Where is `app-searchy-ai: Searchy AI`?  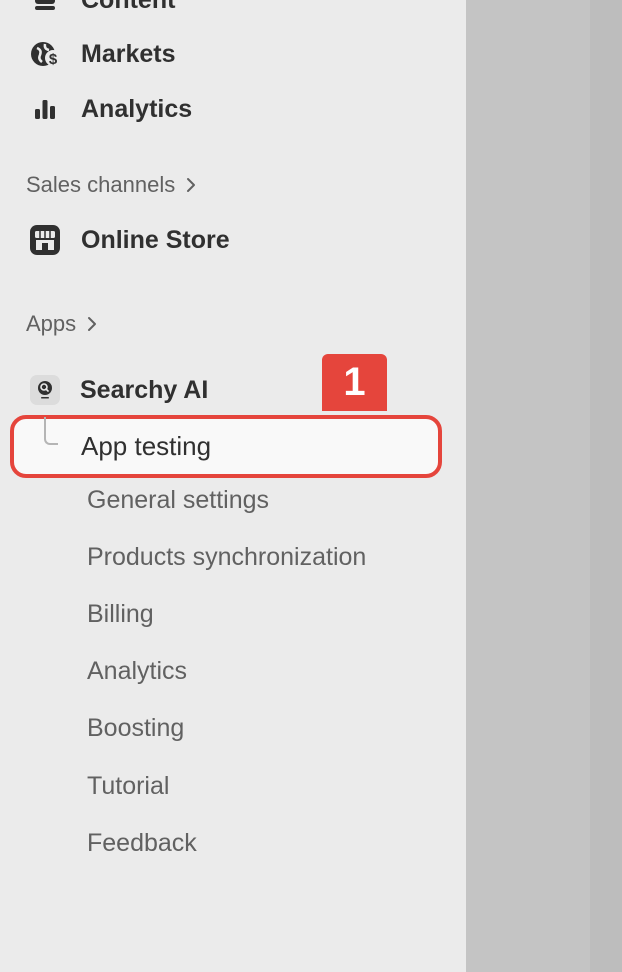
app-searchy-ai: Searchy AI is located at coordinates (119, 390).